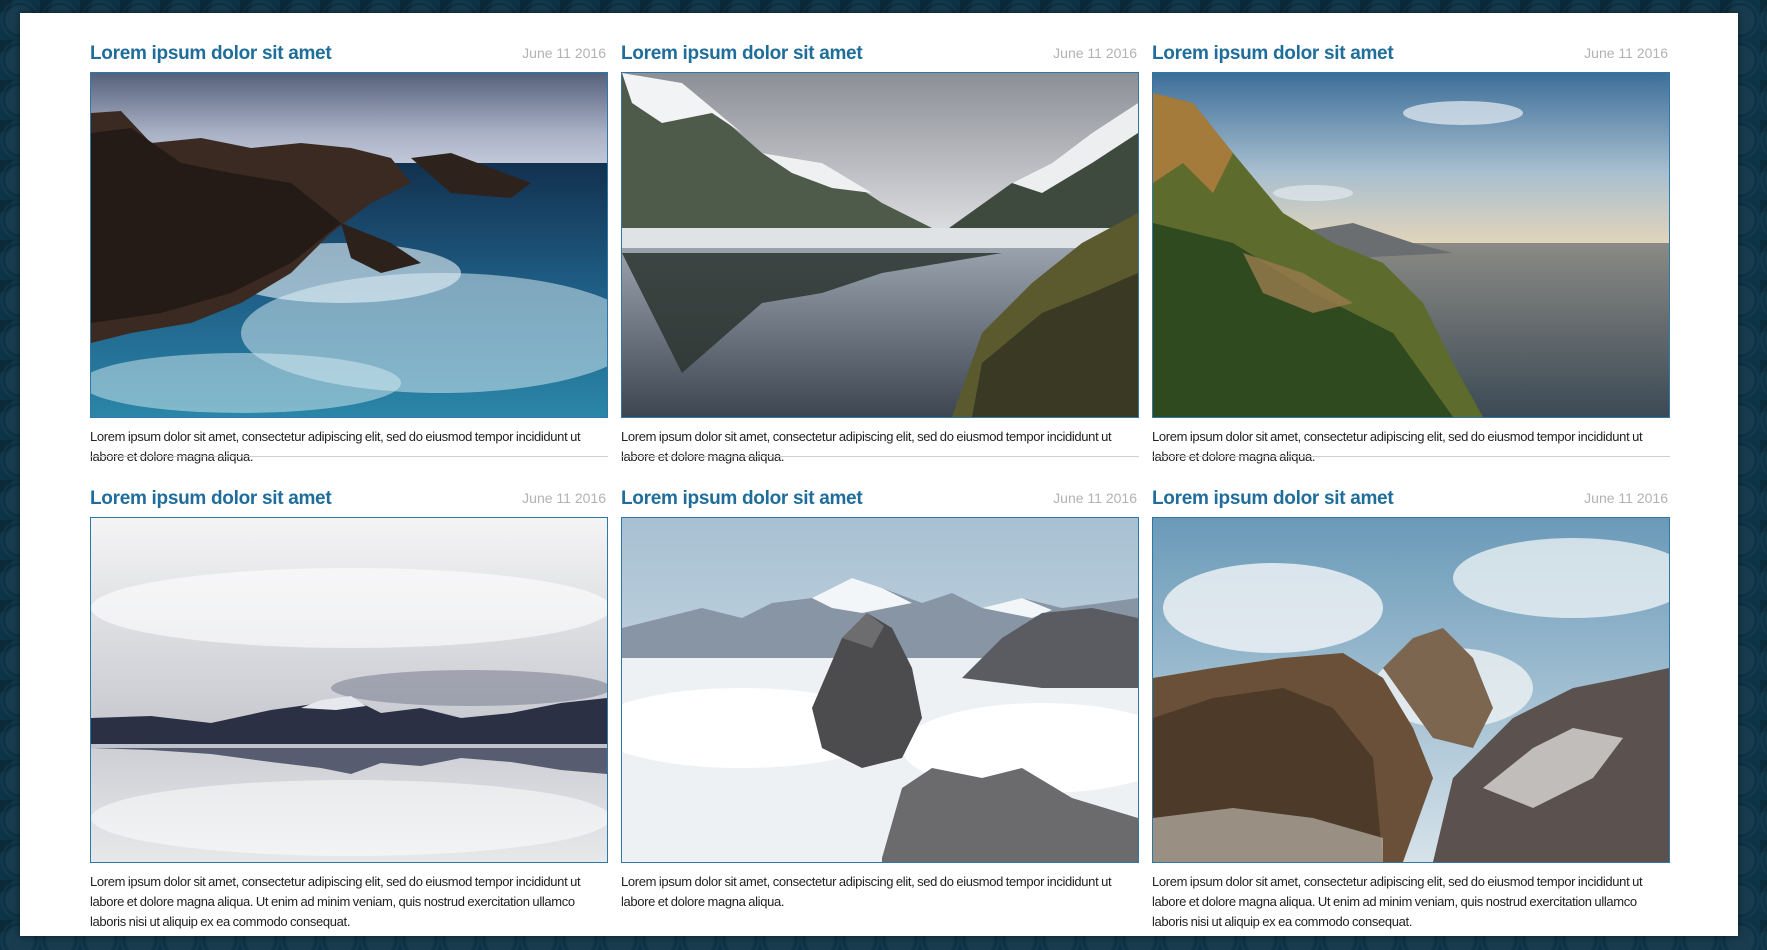  I want to click on coastal-cliff-sunset-image, so click(1411, 245).